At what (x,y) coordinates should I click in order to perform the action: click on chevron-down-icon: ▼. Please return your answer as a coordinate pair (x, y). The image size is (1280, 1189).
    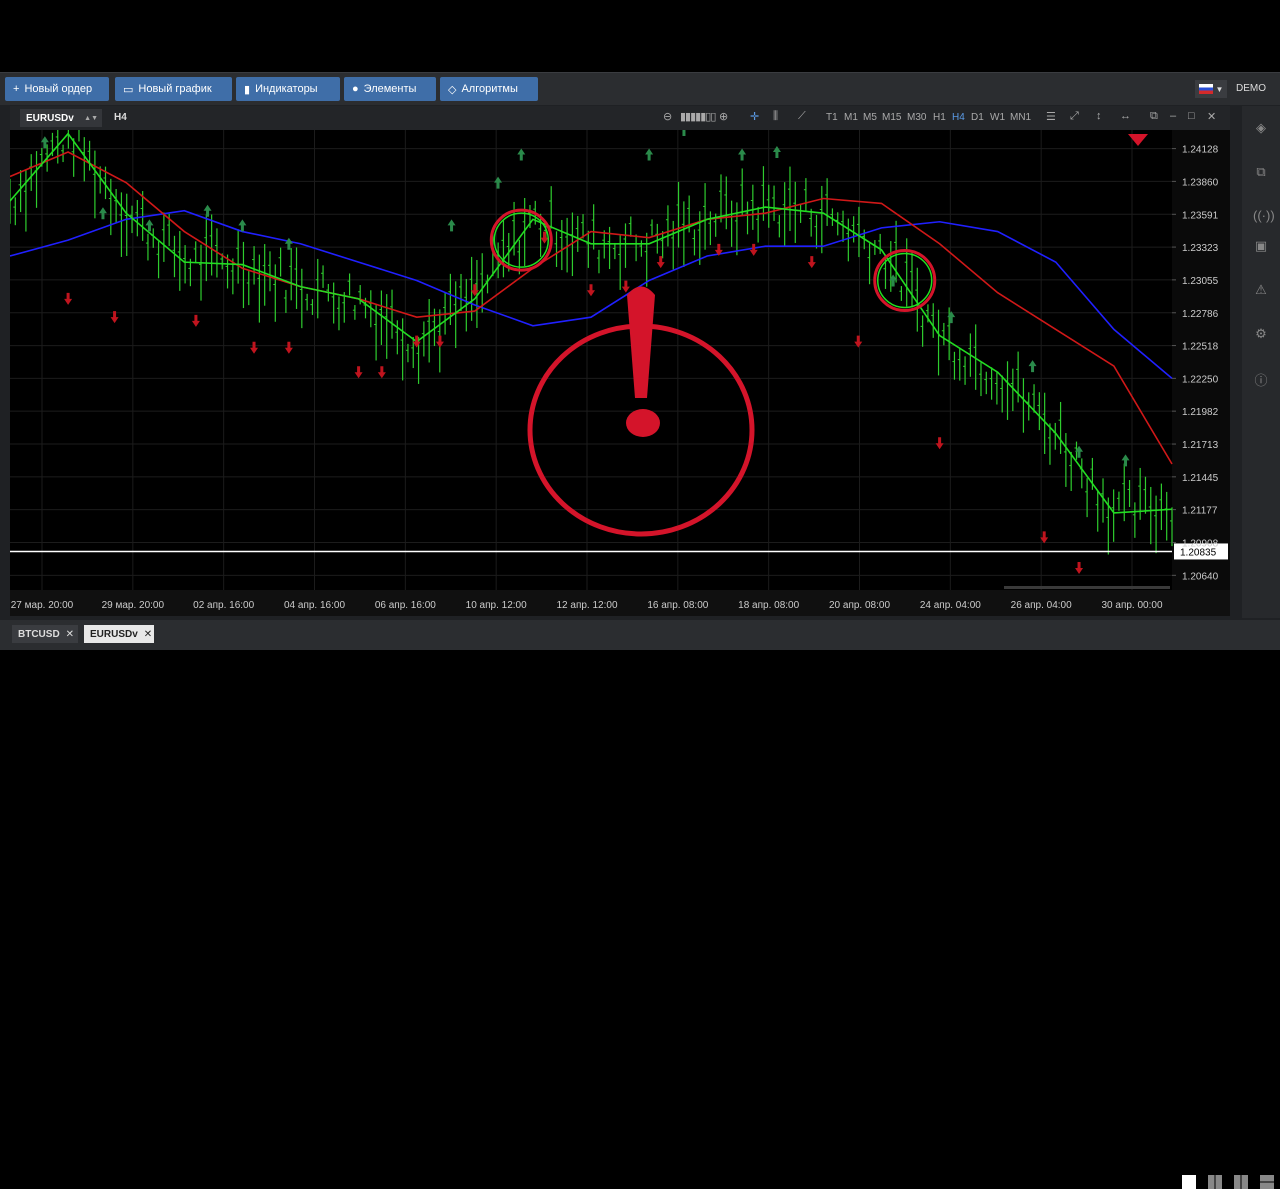
    Looking at the image, I should click on (1219, 89).